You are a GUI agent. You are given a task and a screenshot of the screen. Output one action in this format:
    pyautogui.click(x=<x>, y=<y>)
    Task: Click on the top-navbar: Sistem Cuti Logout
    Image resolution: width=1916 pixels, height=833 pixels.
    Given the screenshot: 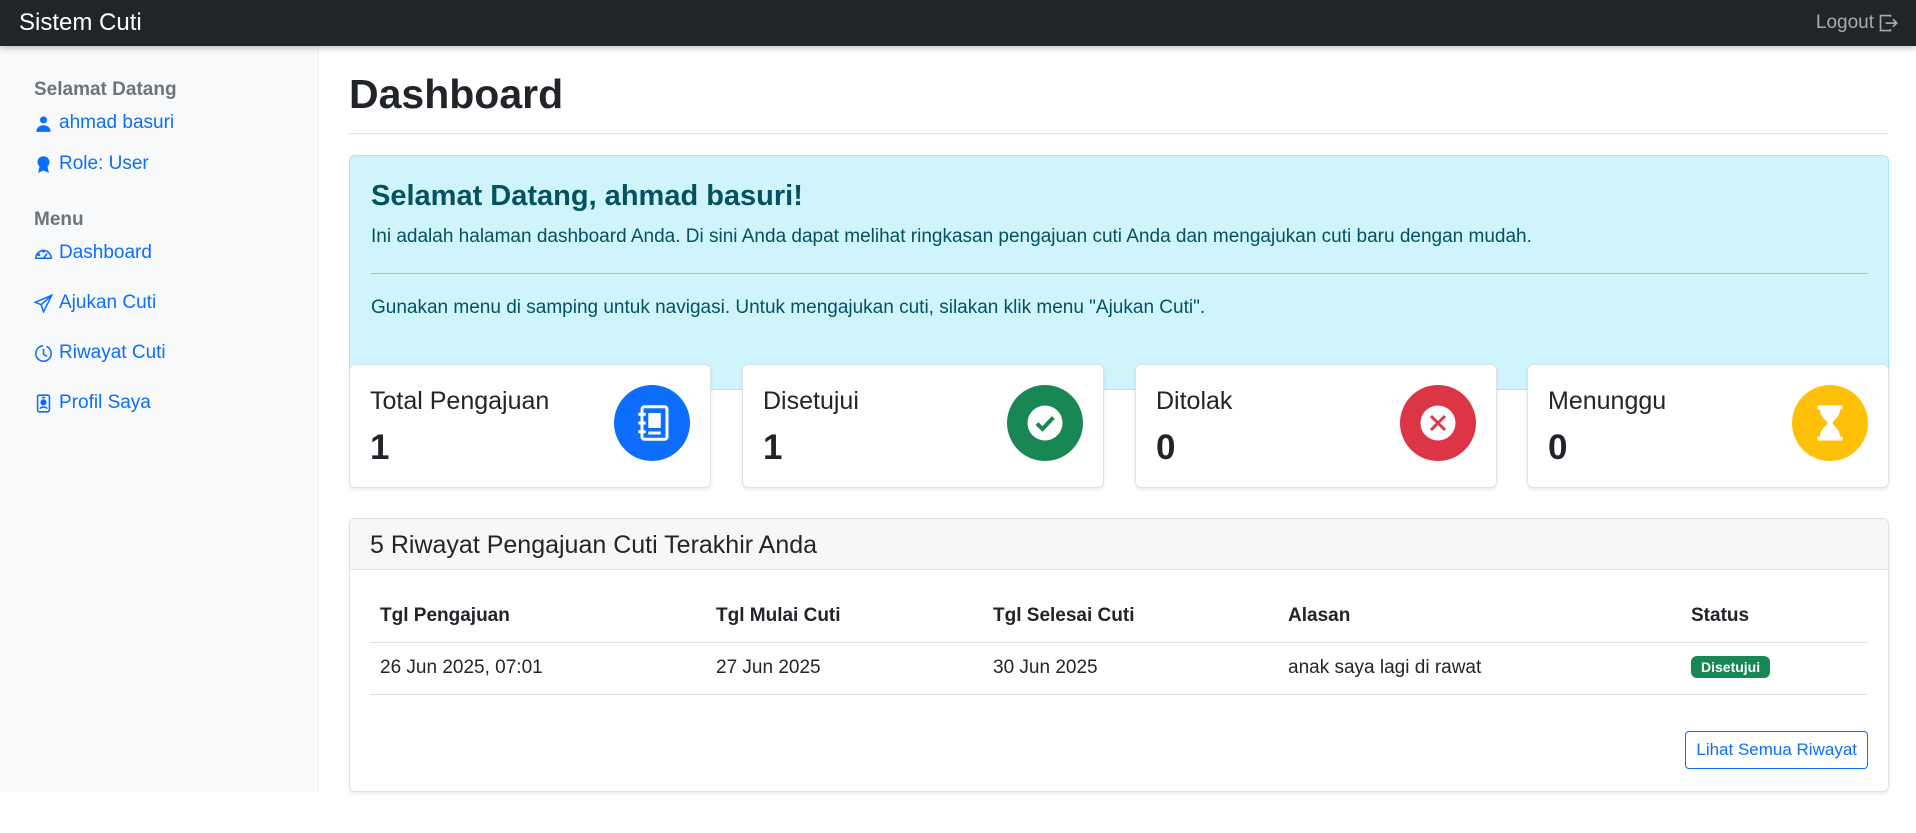 What is the action you would take?
    pyautogui.click(x=958, y=23)
    